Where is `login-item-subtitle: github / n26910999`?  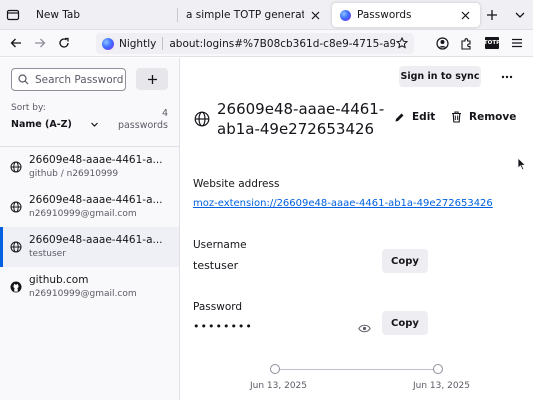
login-item-subtitle: github / n26910999 is located at coordinates (74, 174).